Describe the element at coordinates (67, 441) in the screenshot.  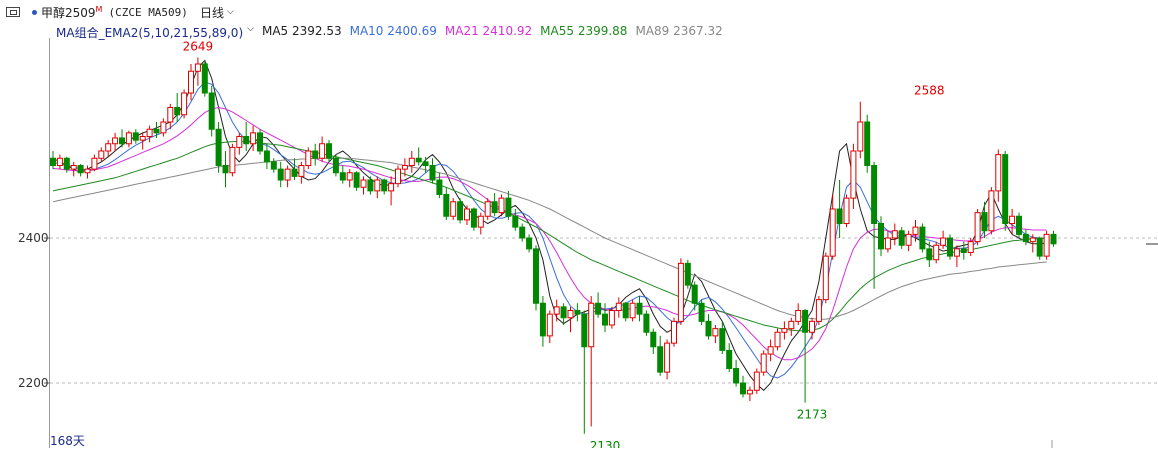
I see `visible-days-label: 168天` at that location.